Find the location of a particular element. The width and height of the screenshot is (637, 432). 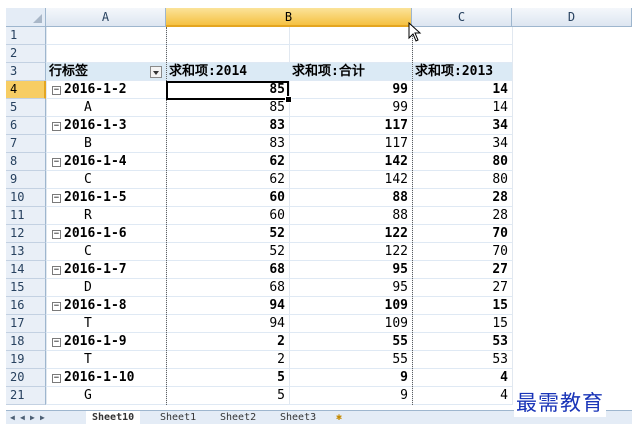

cell-a11: R is located at coordinates (106, 216).